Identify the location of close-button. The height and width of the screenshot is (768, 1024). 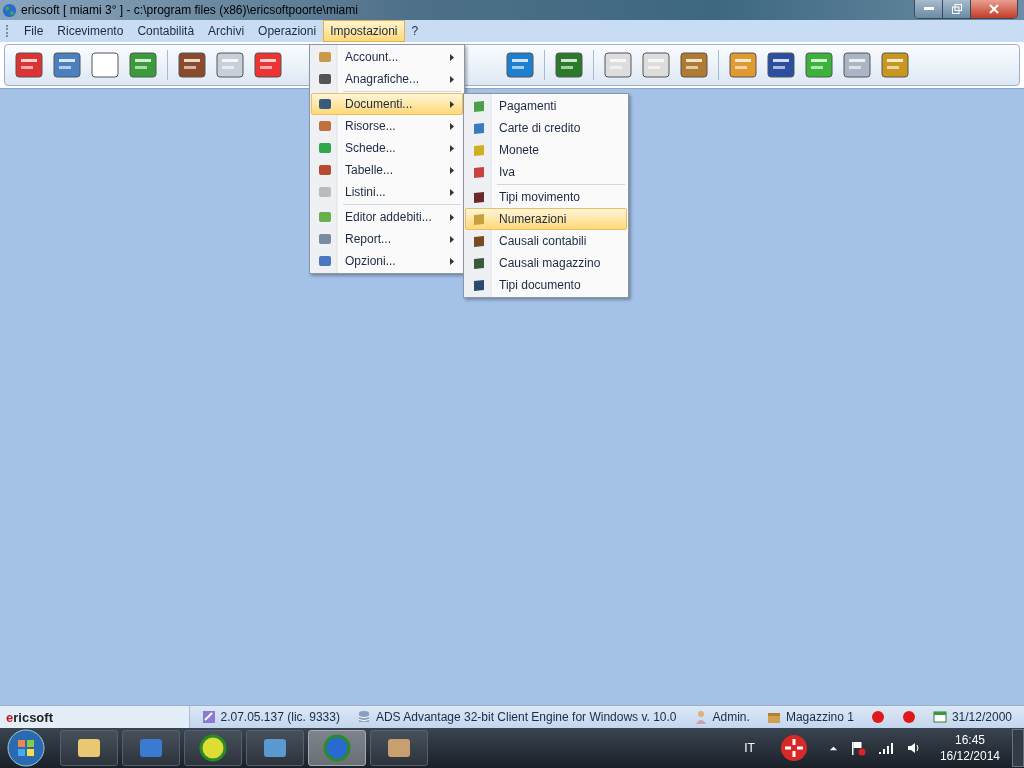
(994, 9).